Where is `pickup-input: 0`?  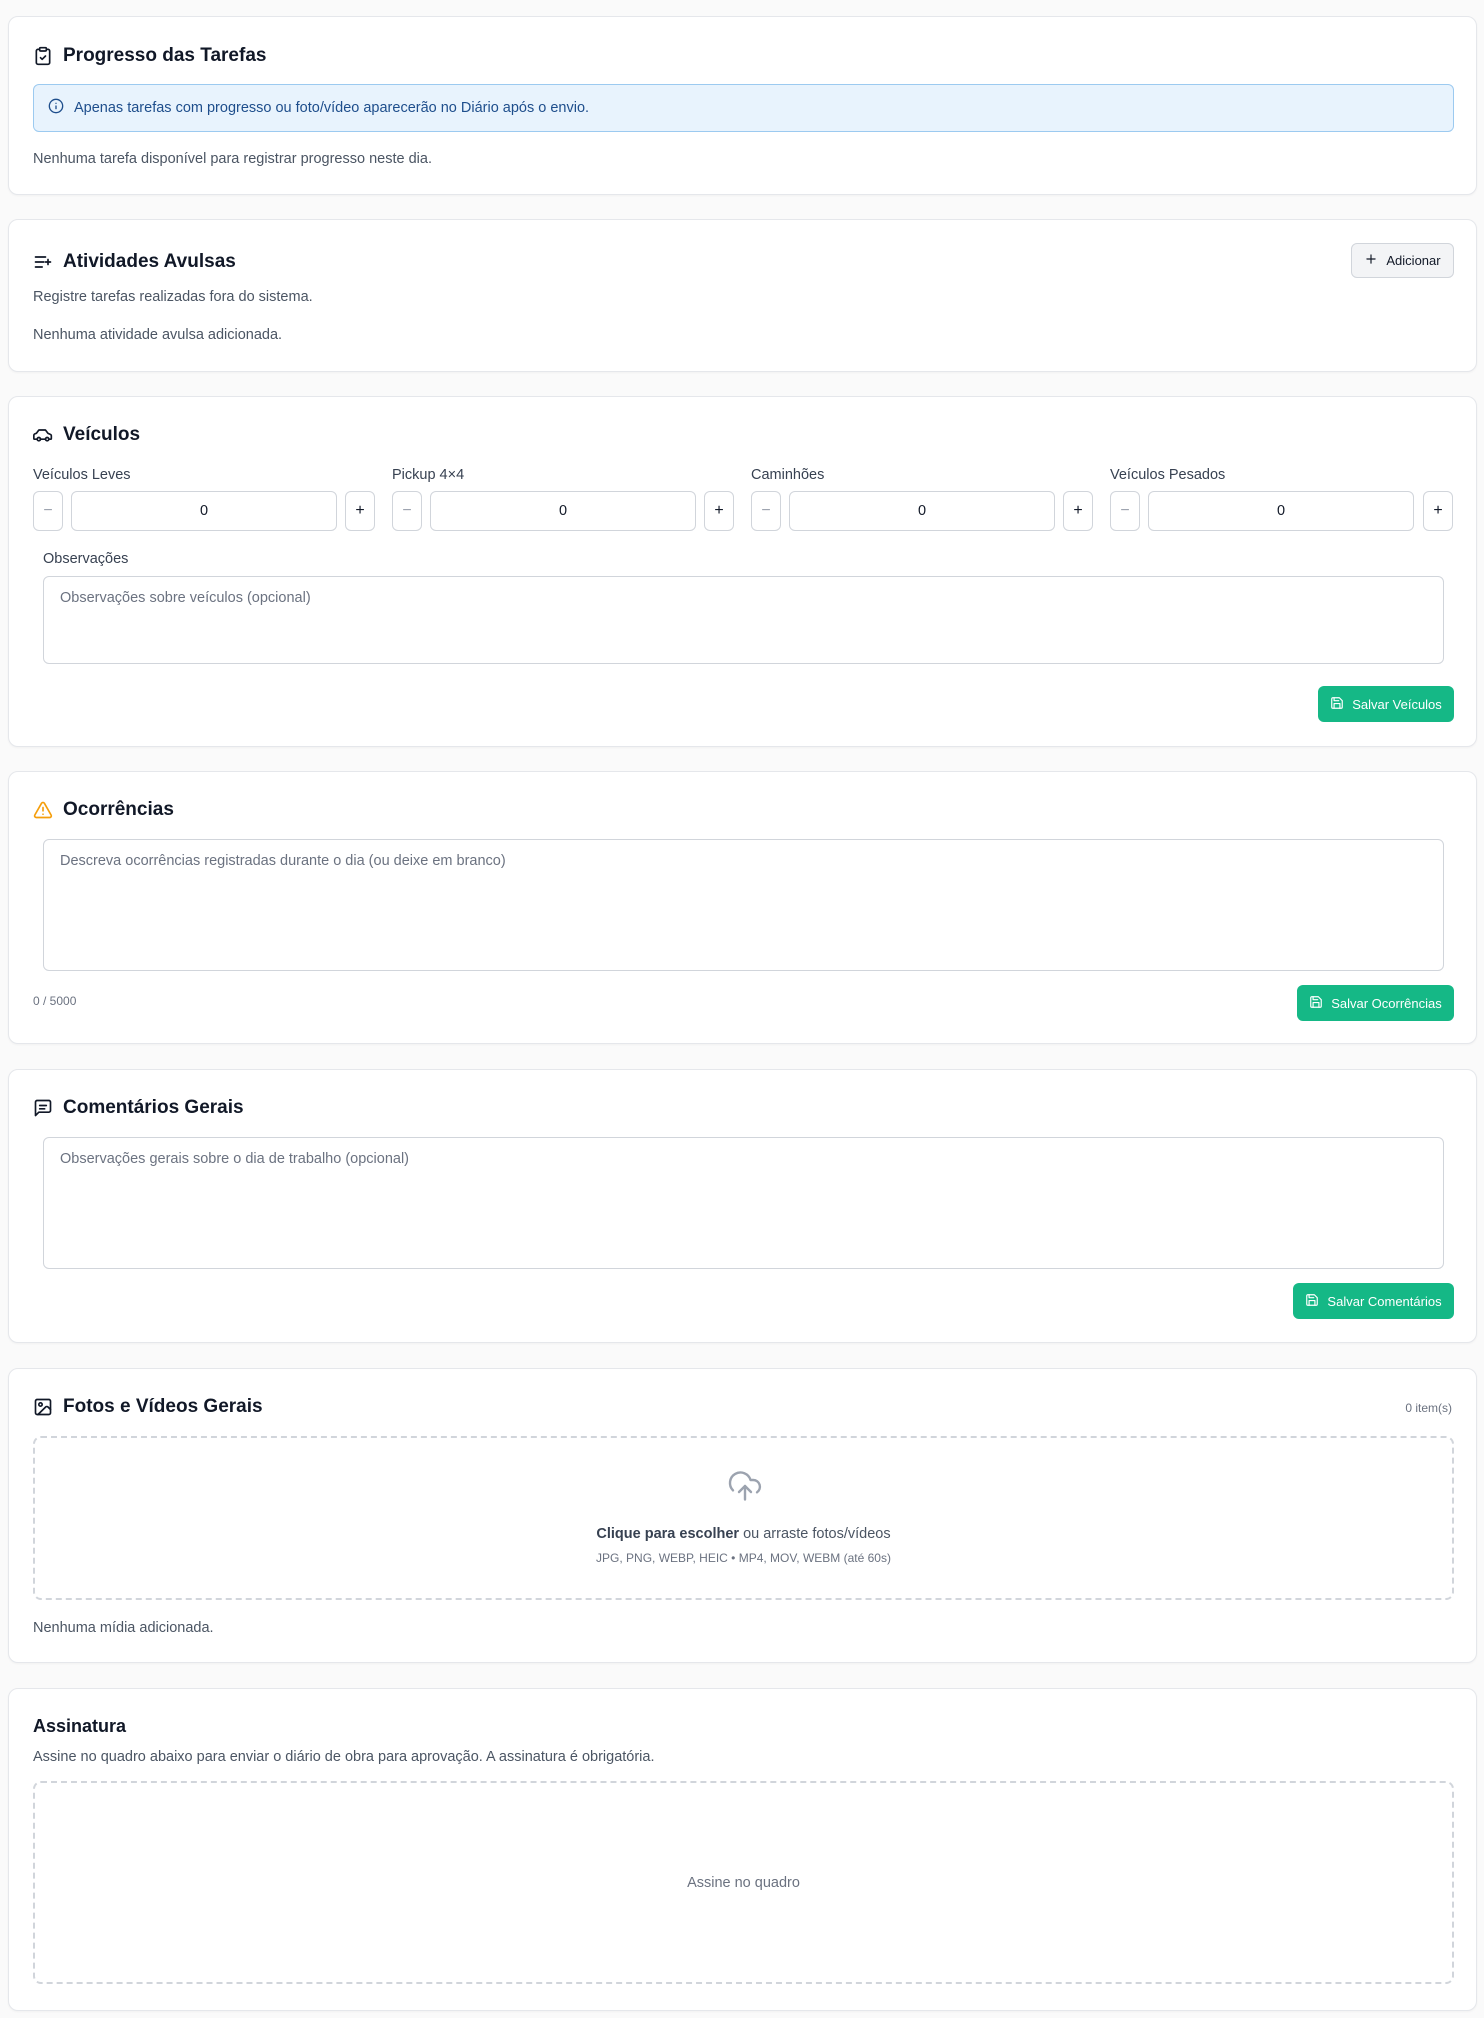
pickup-input: 0 is located at coordinates (563, 511).